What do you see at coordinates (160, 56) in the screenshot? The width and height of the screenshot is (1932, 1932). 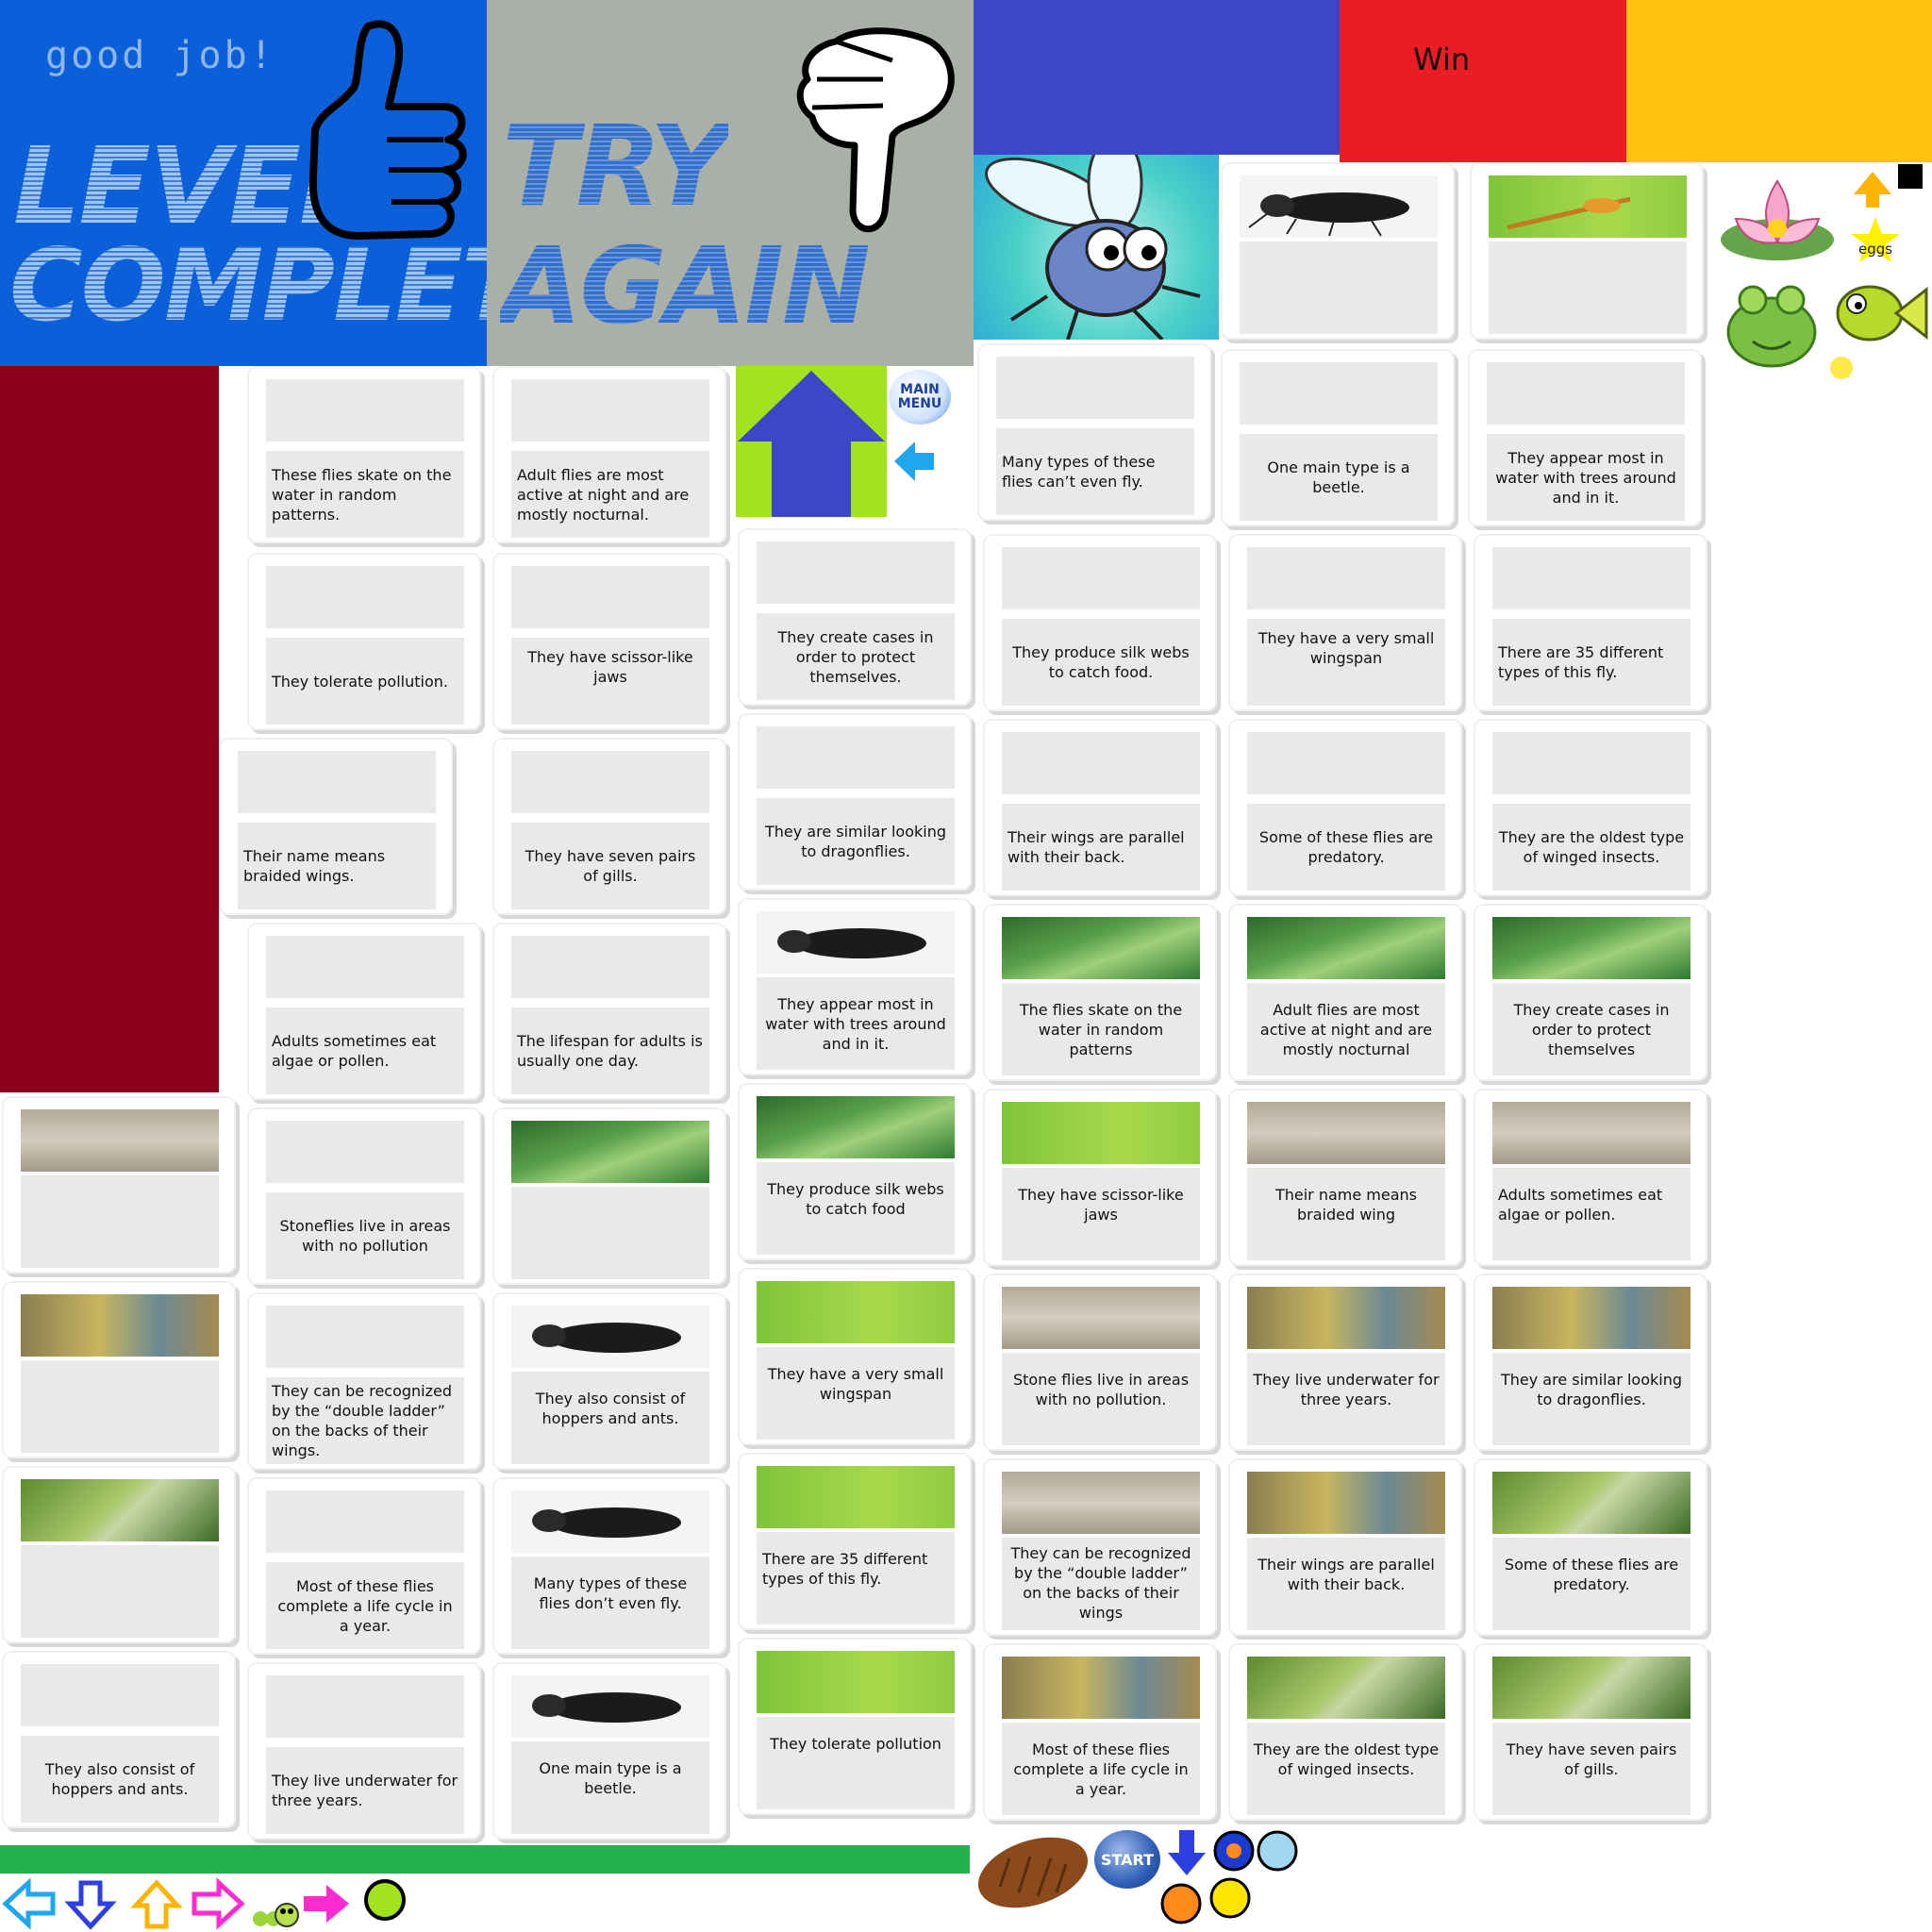 I see `good-job-text: good job!` at bounding box center [160, 56].